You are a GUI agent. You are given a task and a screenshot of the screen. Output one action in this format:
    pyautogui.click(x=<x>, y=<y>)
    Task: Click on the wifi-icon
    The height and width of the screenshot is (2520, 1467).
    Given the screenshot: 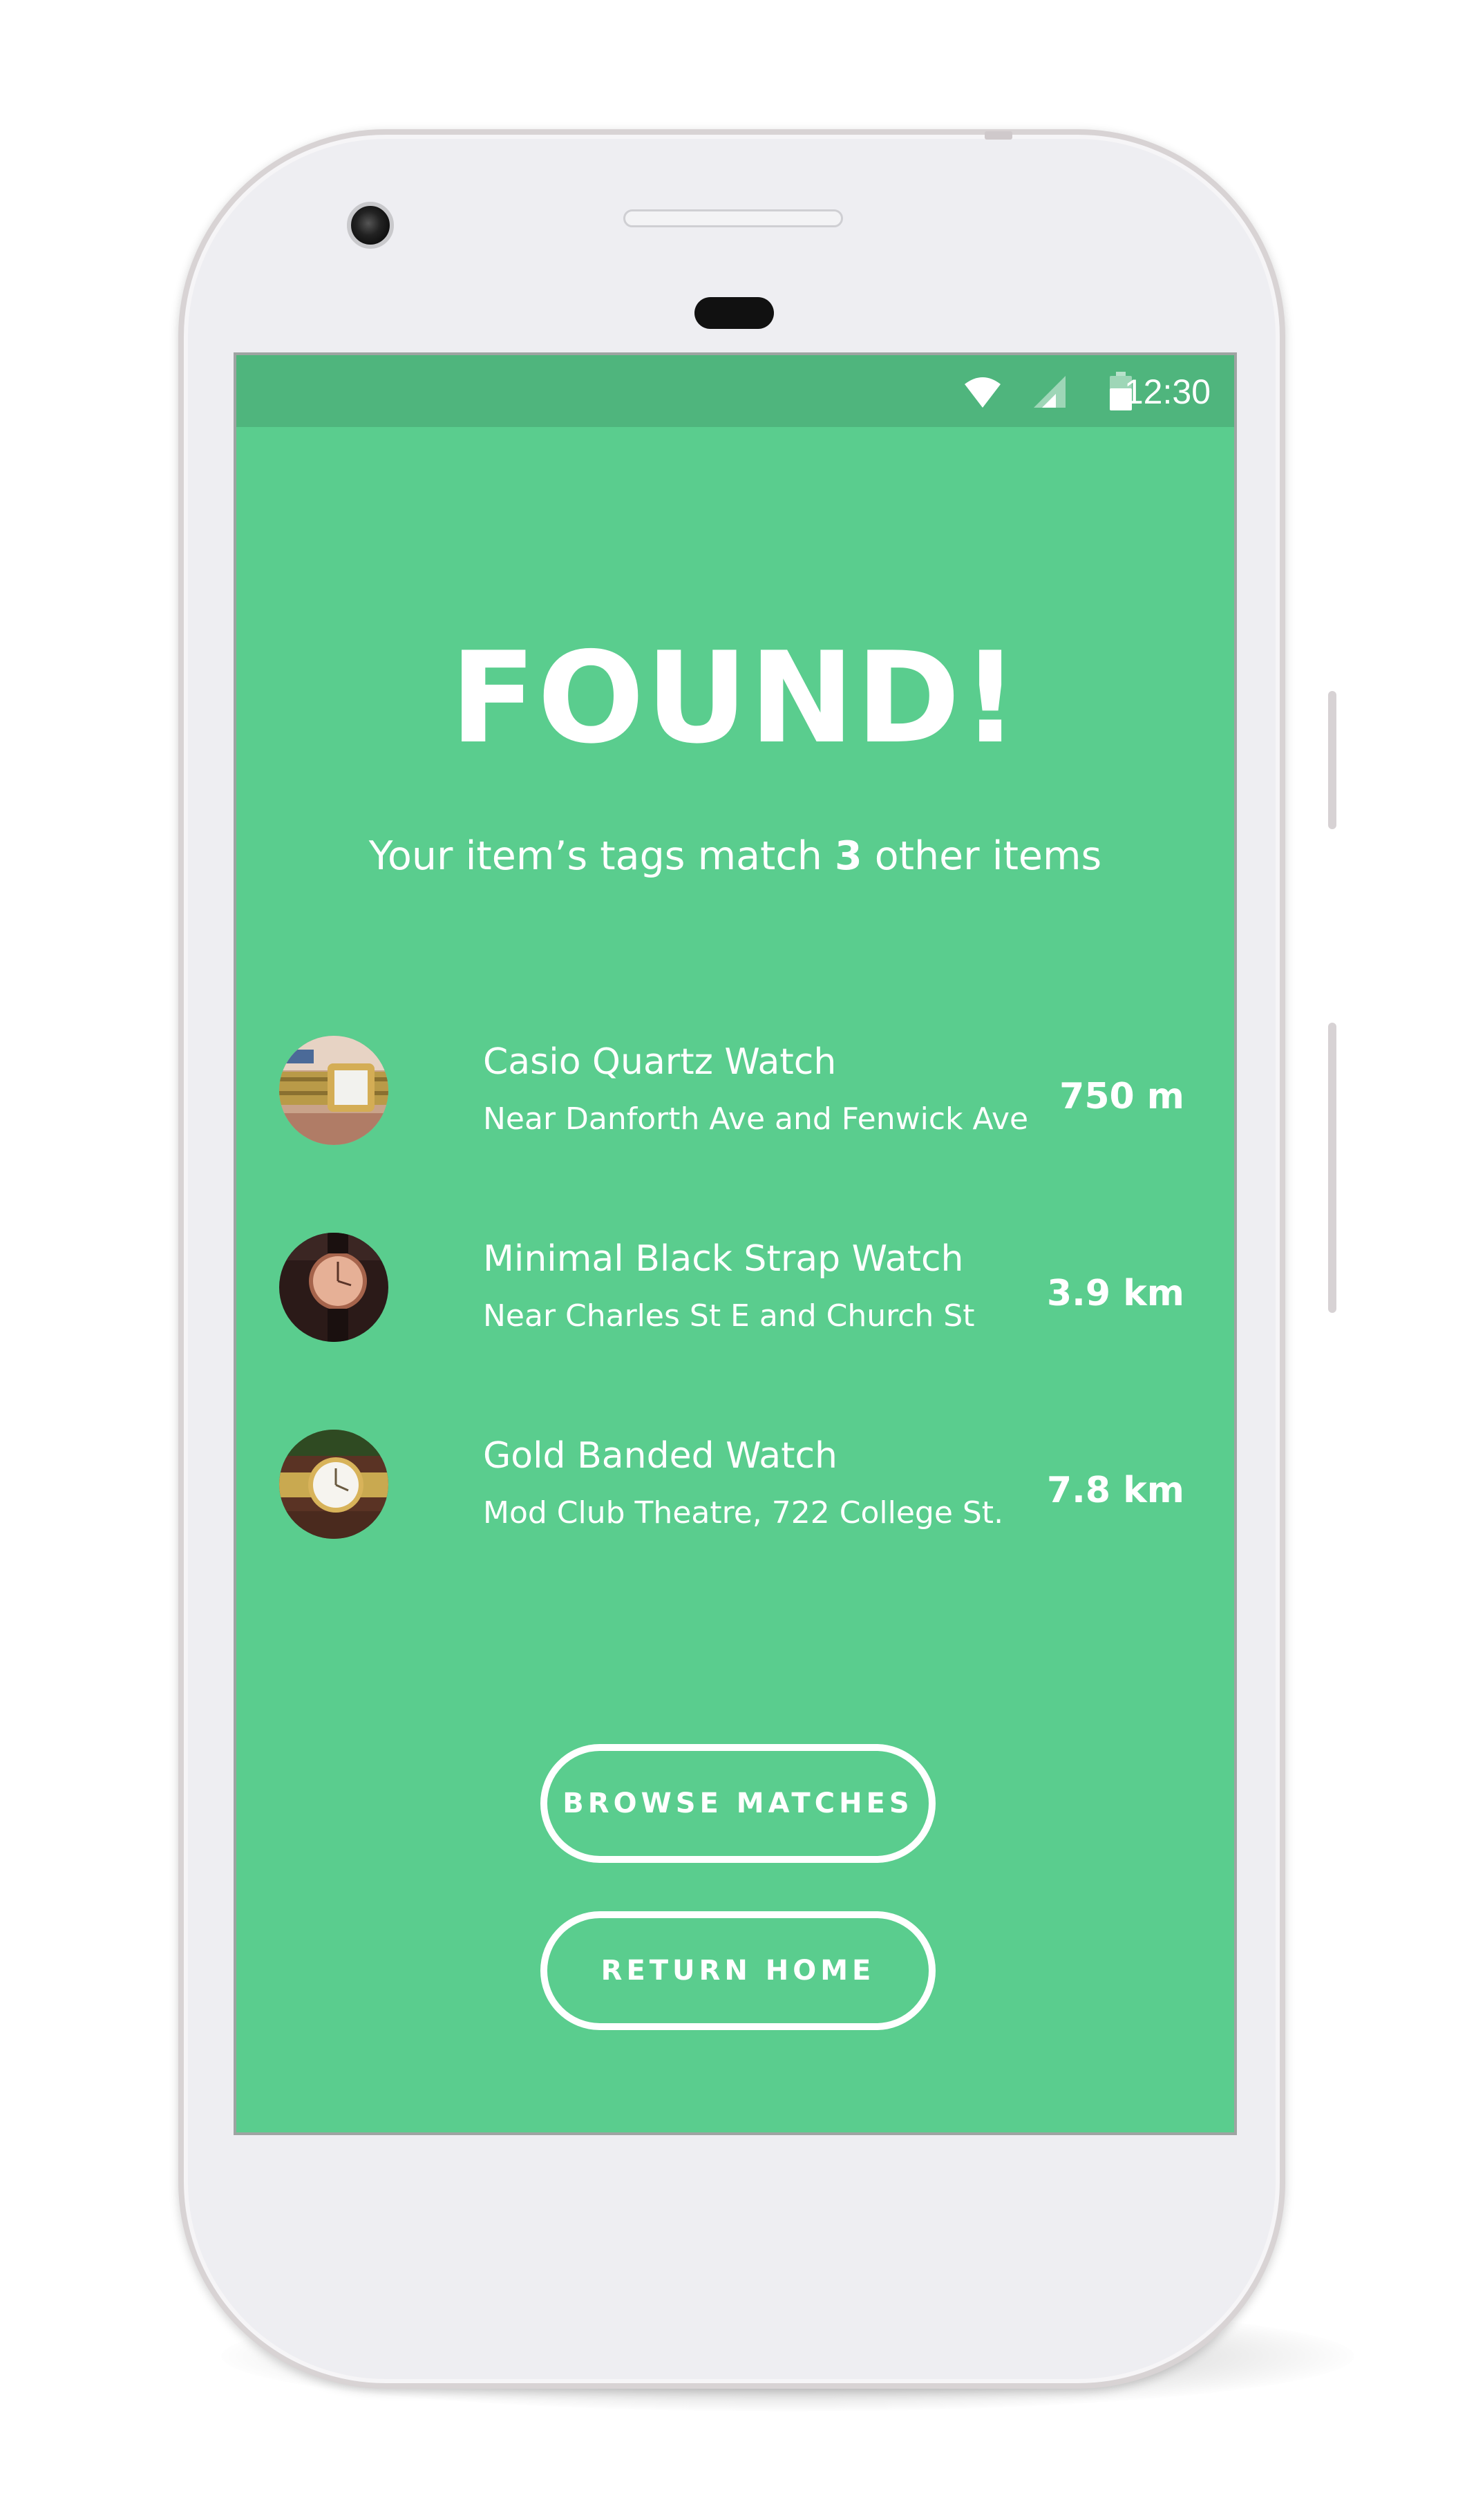 What is the action you would take?
    pyautogui.click(x=983, y=392)
    